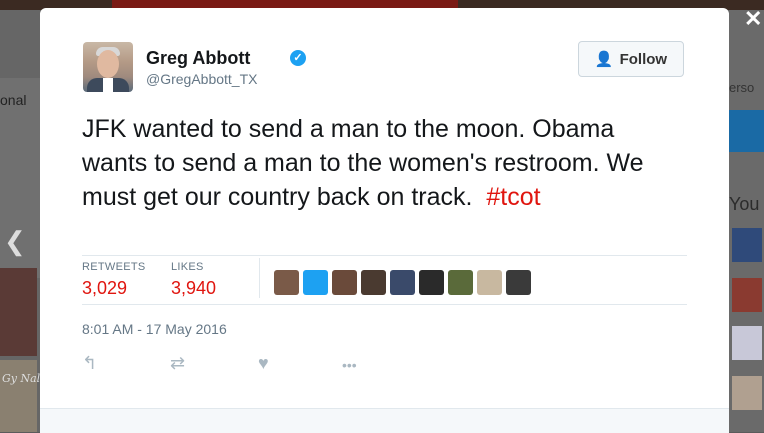  I want to click on avatar-face, so click(108, 64).